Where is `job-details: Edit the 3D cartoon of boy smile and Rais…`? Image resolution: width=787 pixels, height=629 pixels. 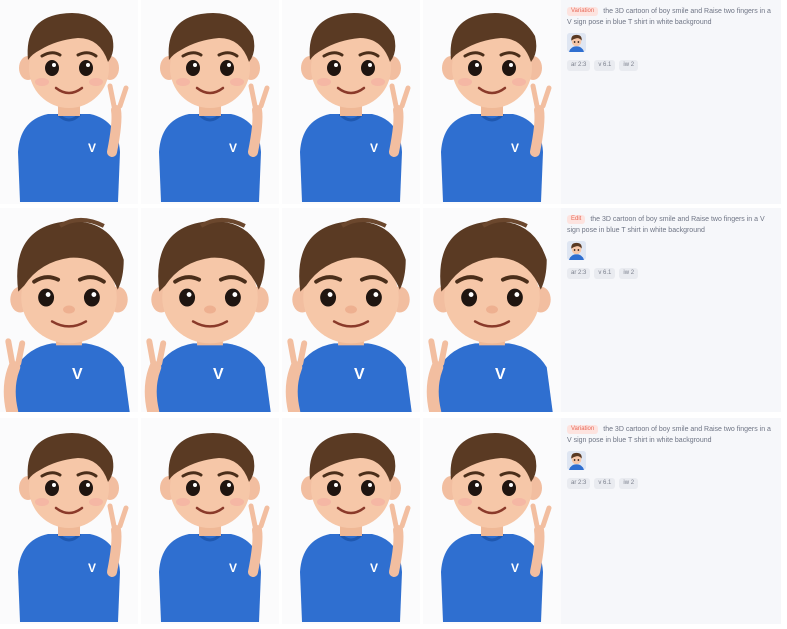 job-details: Edit the 3D cartoon of boy smile and Rais… is located at coordinates (671, 310).